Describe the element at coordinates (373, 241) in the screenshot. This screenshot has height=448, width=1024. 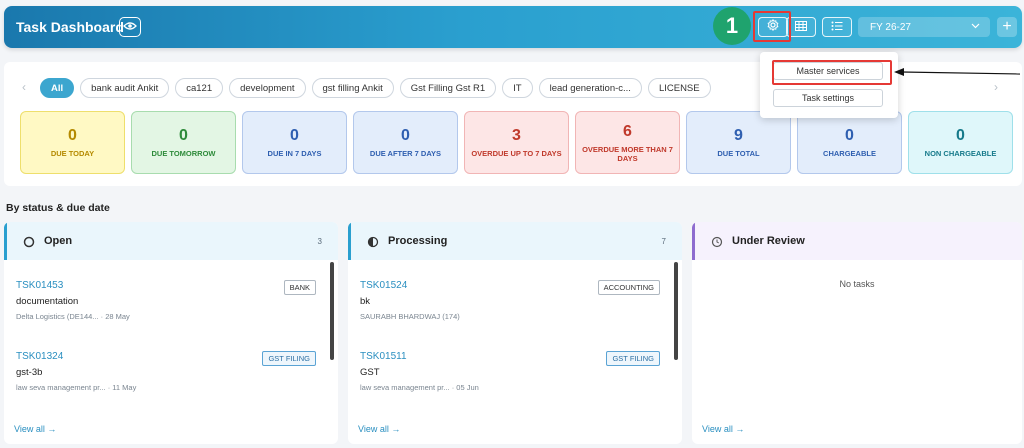
I see `half-circle-icon` at that location.